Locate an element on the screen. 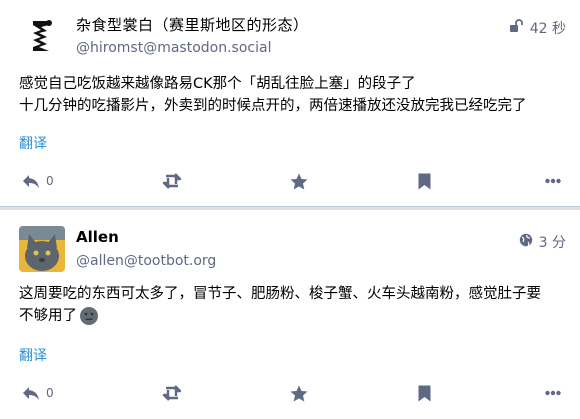  status-meta: 42 秒 is located at coordinates (537, 28).